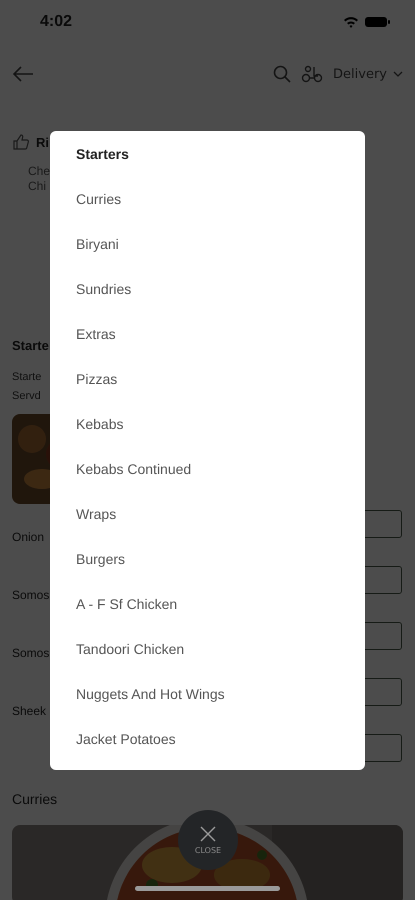 This screenshot has width=415, height=900. Describe the element at coordinates (35, 799) in the screenshot. I see `section-heading: Curries` at that location.